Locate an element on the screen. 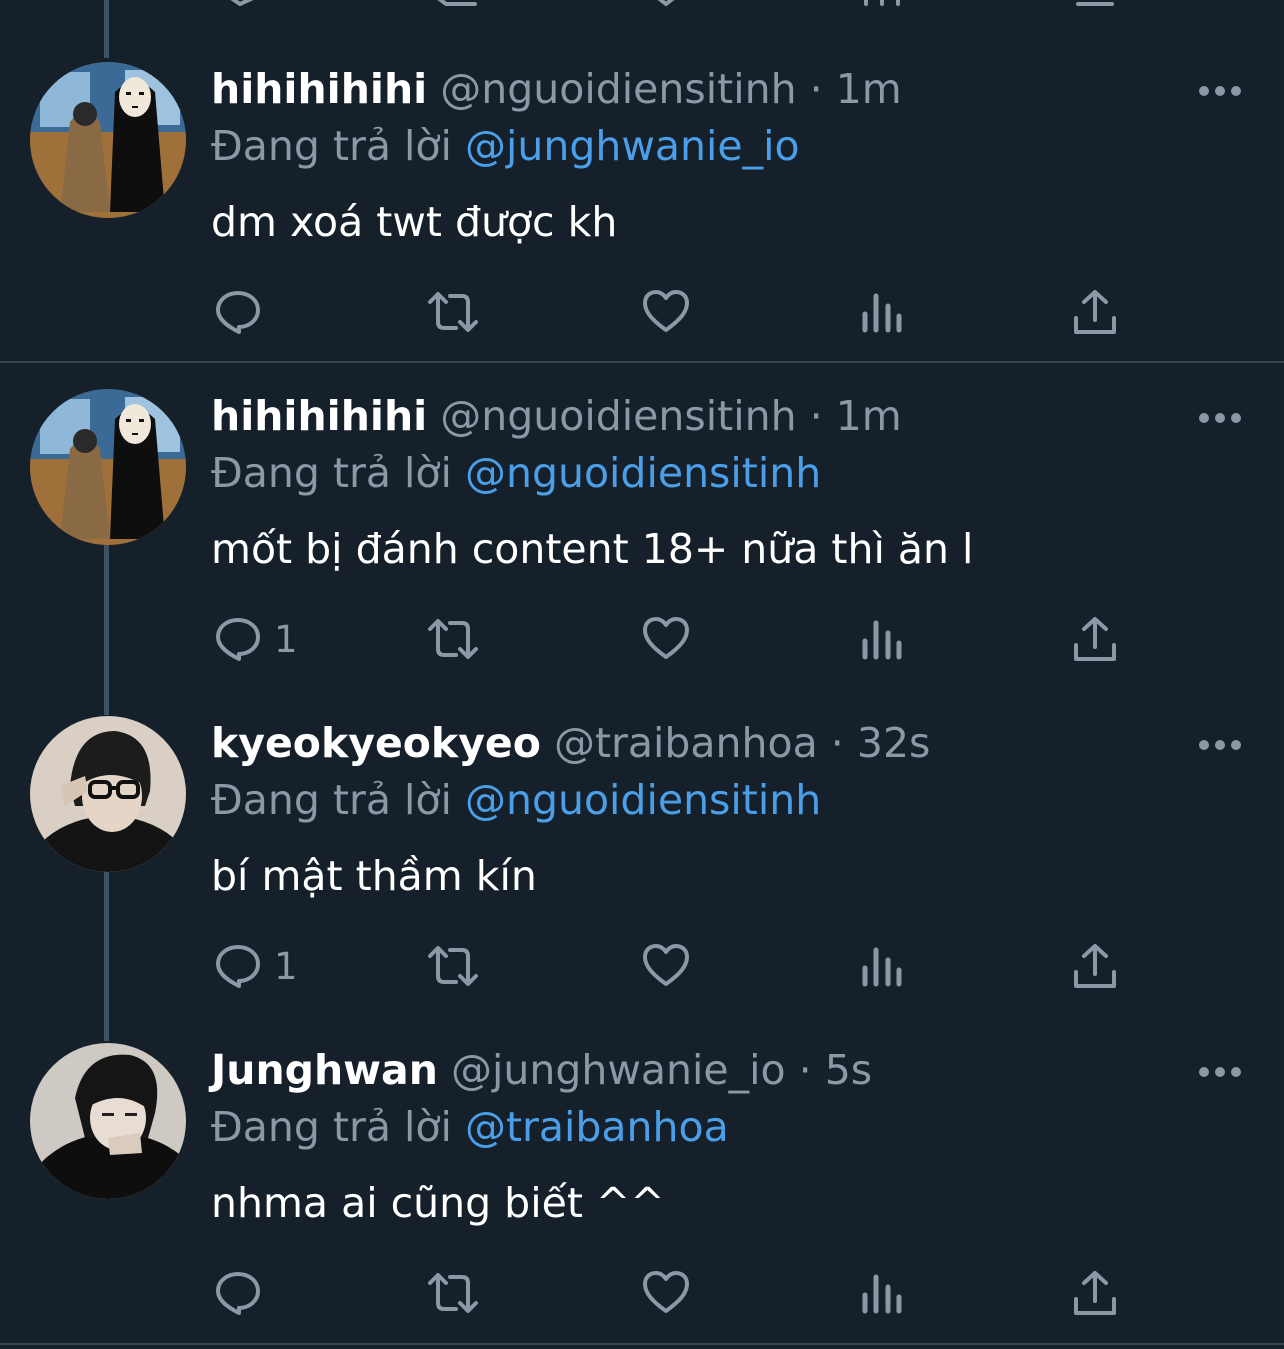 The image size is (1284, 1349). tweet-header: kyeokyeokyeo @traibanhoa · 32s is located at coordinates (570, 743).